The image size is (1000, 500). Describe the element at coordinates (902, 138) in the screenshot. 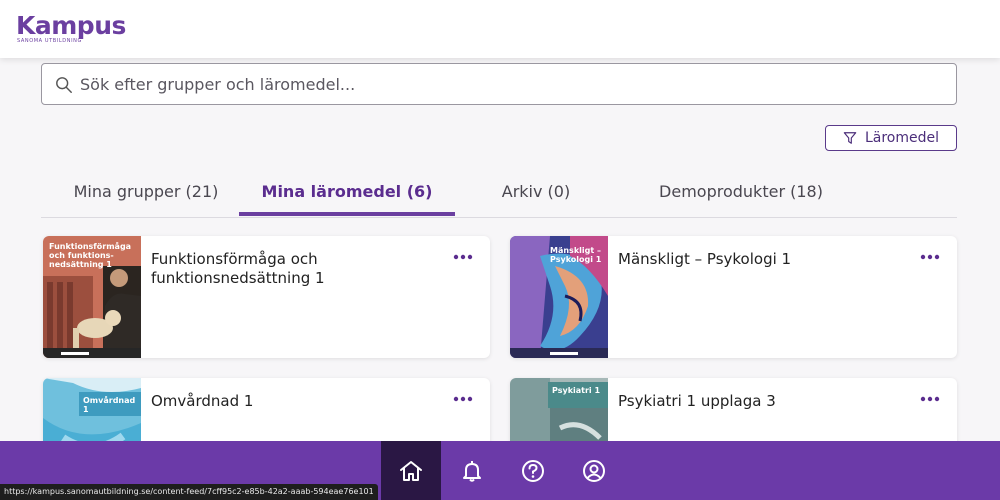

I see `filter-label: Läromedel` at that location.